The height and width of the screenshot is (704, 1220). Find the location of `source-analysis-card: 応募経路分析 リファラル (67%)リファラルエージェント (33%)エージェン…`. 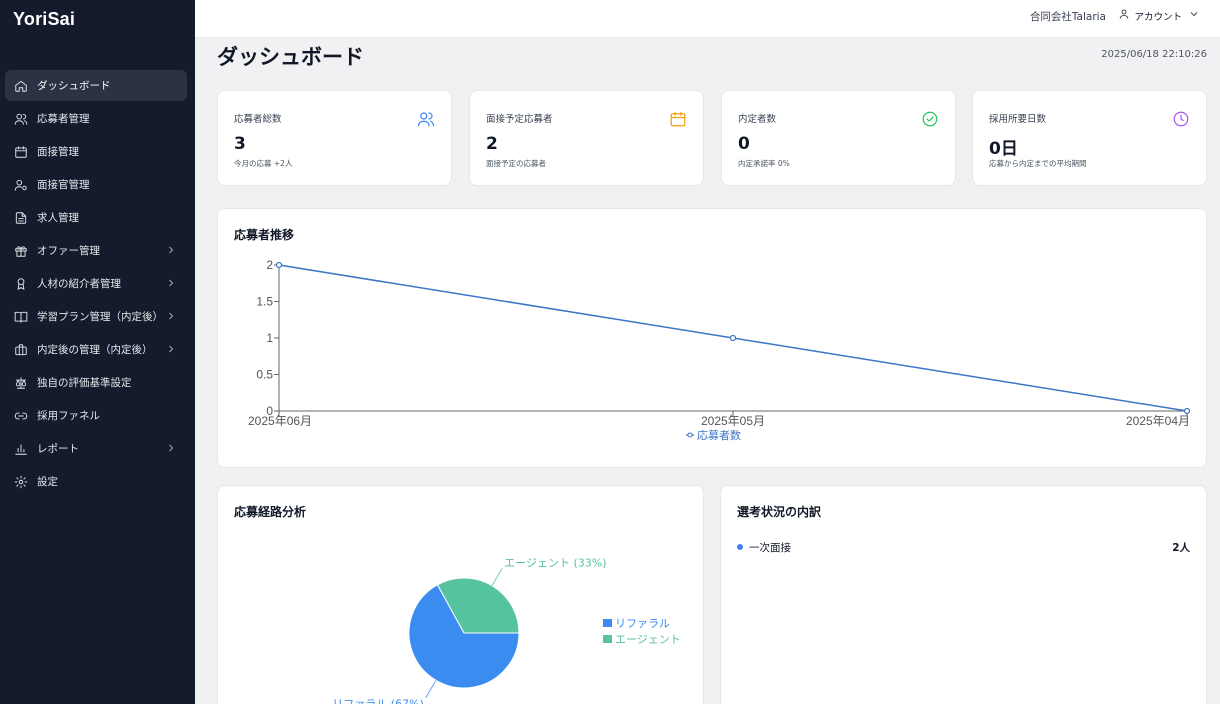

source-analysis-card: 応募経路分析 リファラル (67%)リファラルエージェント (33%)エージェン… is located at coordinates (460, 594).